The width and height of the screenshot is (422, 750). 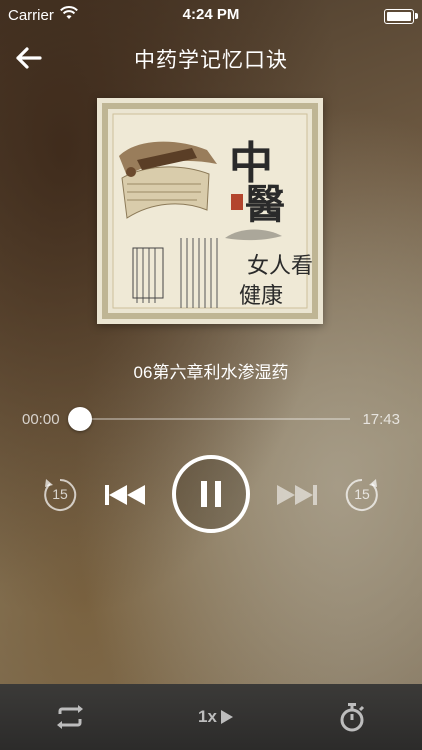 I want to click on back-button, so click(x=28, y=58).